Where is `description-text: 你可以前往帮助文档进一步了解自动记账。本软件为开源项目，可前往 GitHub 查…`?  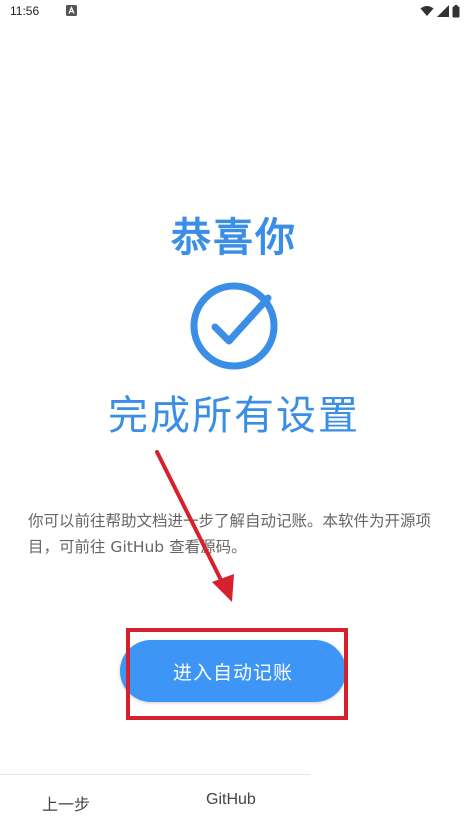 description-text: 你可以前往帮助文档进一步了解自动记账。本软件为开源项目，可前往 GitHub 查… is located at coordinates (230, 534).